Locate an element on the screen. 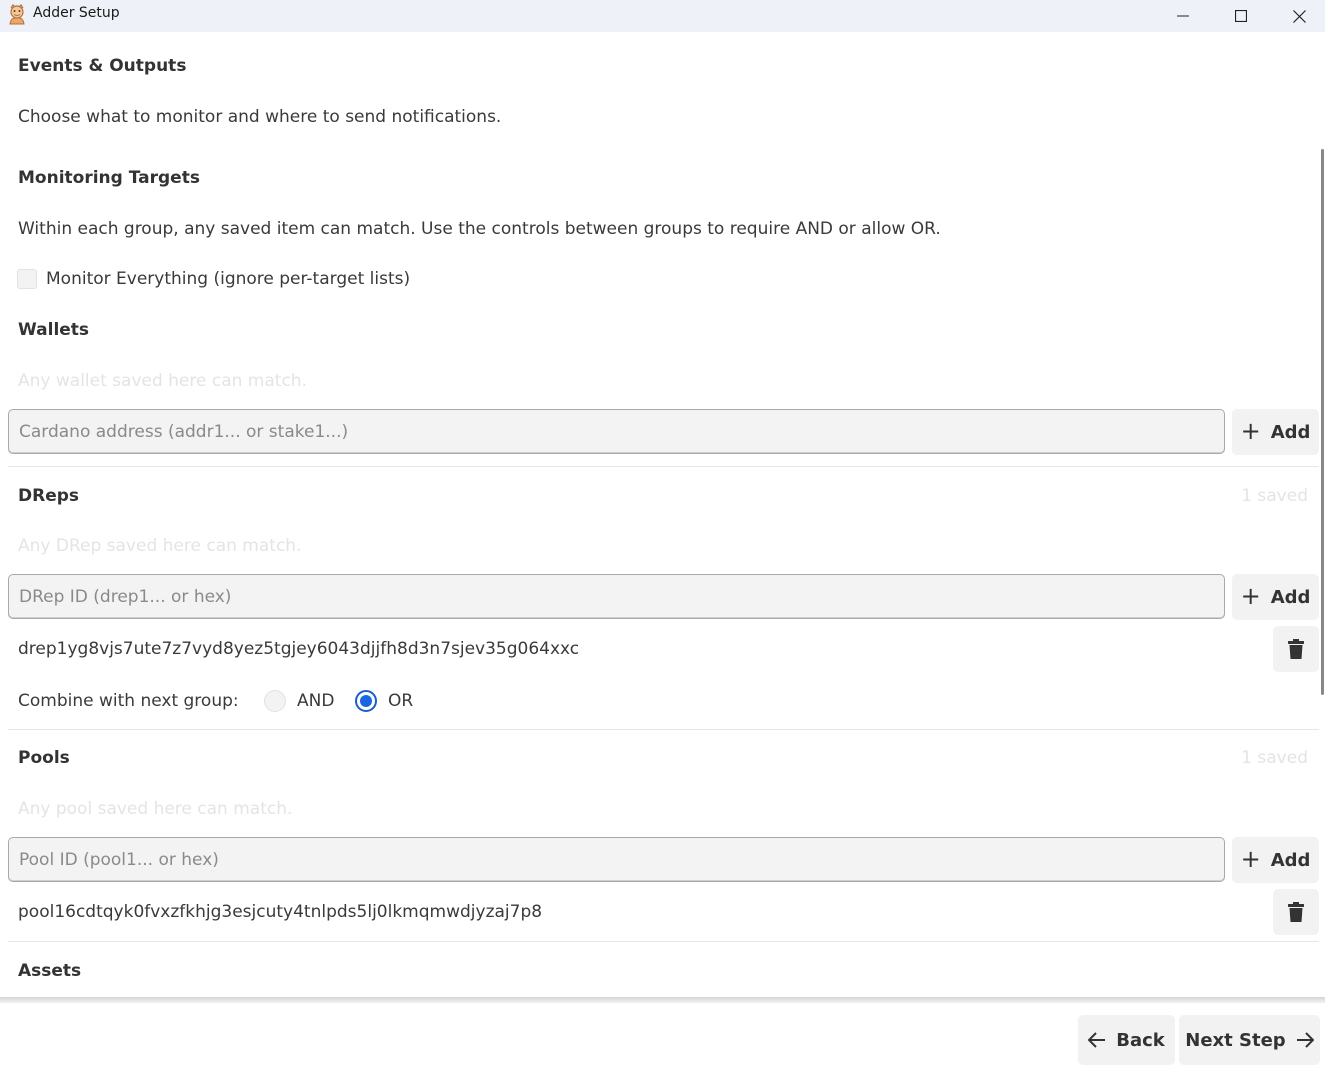 This screenshot has width=1325, height=1065. back-label: Back is located at coordinates (1140, 1040).